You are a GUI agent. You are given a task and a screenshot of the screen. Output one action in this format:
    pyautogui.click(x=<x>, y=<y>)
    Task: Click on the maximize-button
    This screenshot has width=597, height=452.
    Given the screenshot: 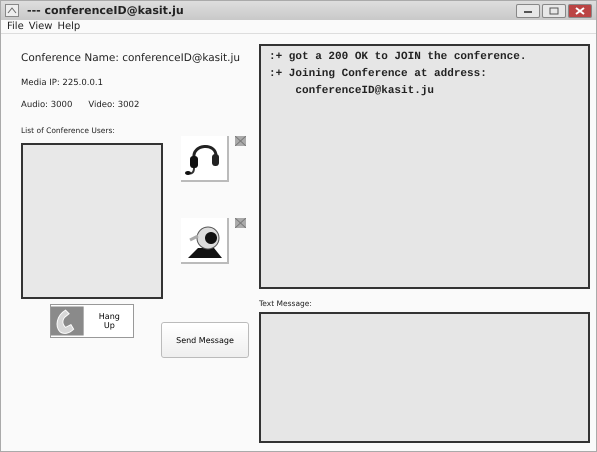 What is the action you would take?
    pyautogui.click(x=554, y=11)
    